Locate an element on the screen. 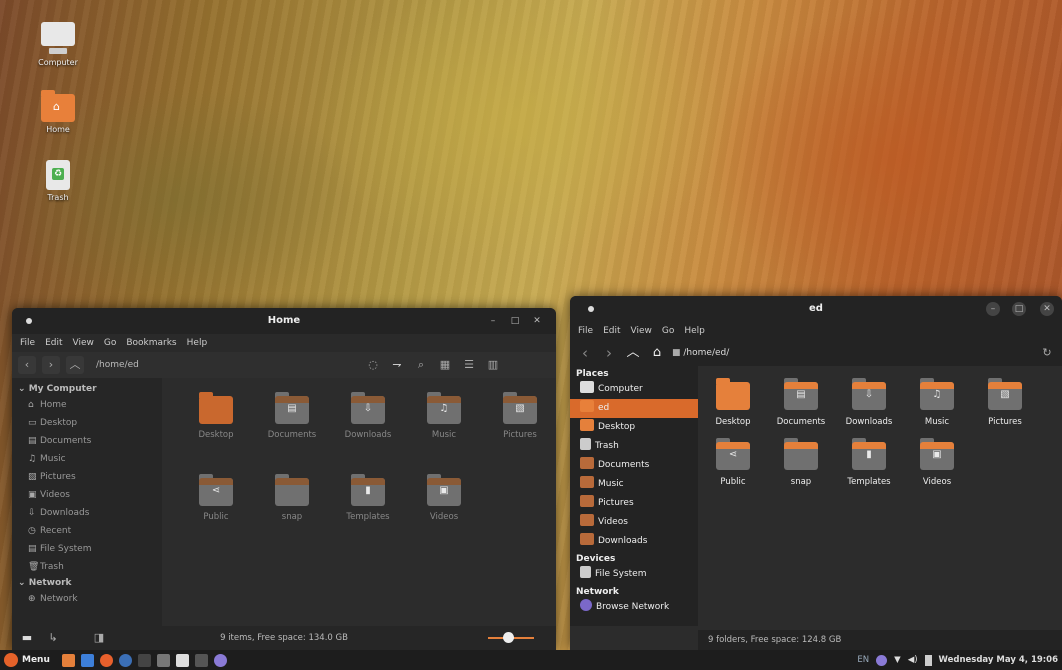 Image resolution: width=1062 pixels, height=670 pixels. sidebar-item-trash: 🗑Trash is located at coordinates (87, 567).